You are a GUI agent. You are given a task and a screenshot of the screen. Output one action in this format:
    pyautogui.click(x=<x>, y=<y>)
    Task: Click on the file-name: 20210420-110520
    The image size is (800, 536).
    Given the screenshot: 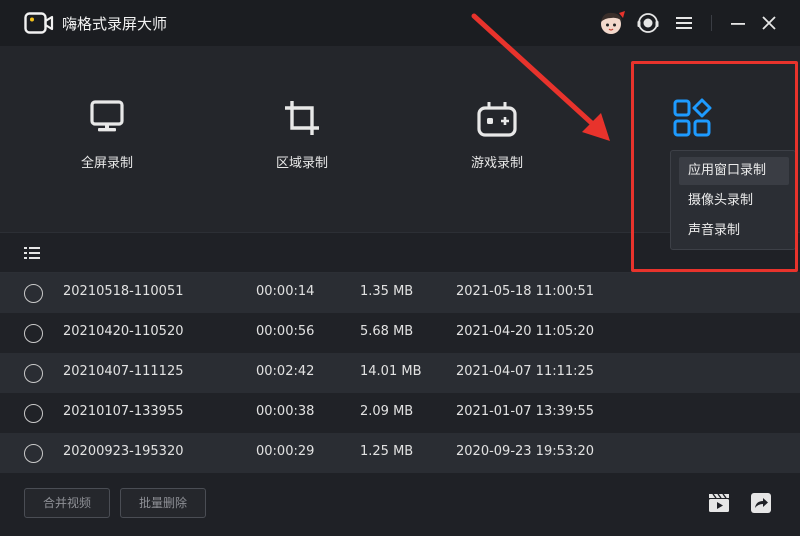 What is the action you would take?
    pyautogui.click(x=123, y=331)
    